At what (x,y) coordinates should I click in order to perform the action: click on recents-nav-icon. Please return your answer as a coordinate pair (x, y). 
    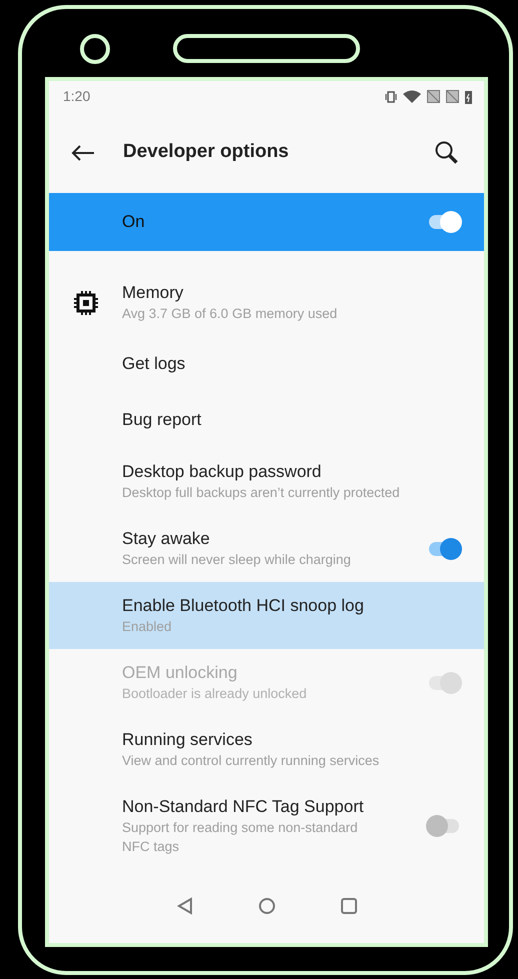
    Looking at the image, I should click on (349, 906).